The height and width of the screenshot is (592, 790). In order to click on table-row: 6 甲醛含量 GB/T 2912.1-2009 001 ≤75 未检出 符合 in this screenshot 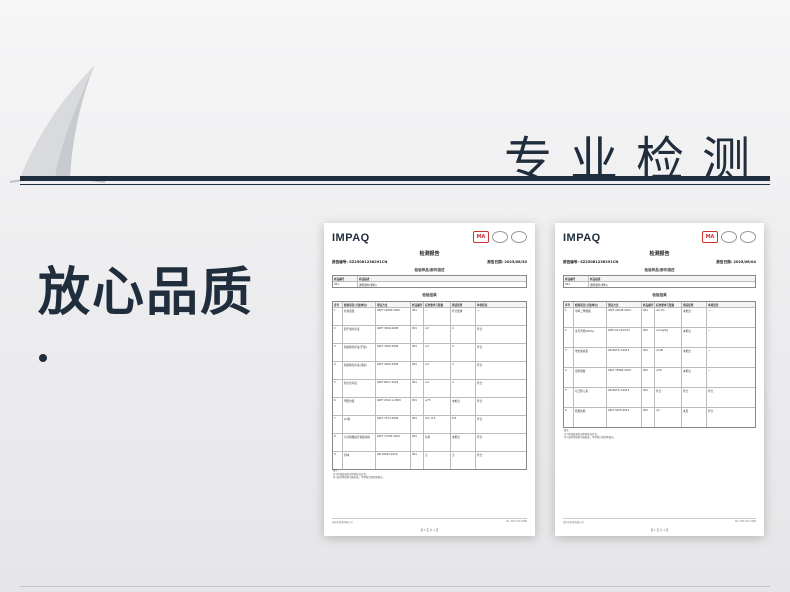, I will do `click(429, 407)`.